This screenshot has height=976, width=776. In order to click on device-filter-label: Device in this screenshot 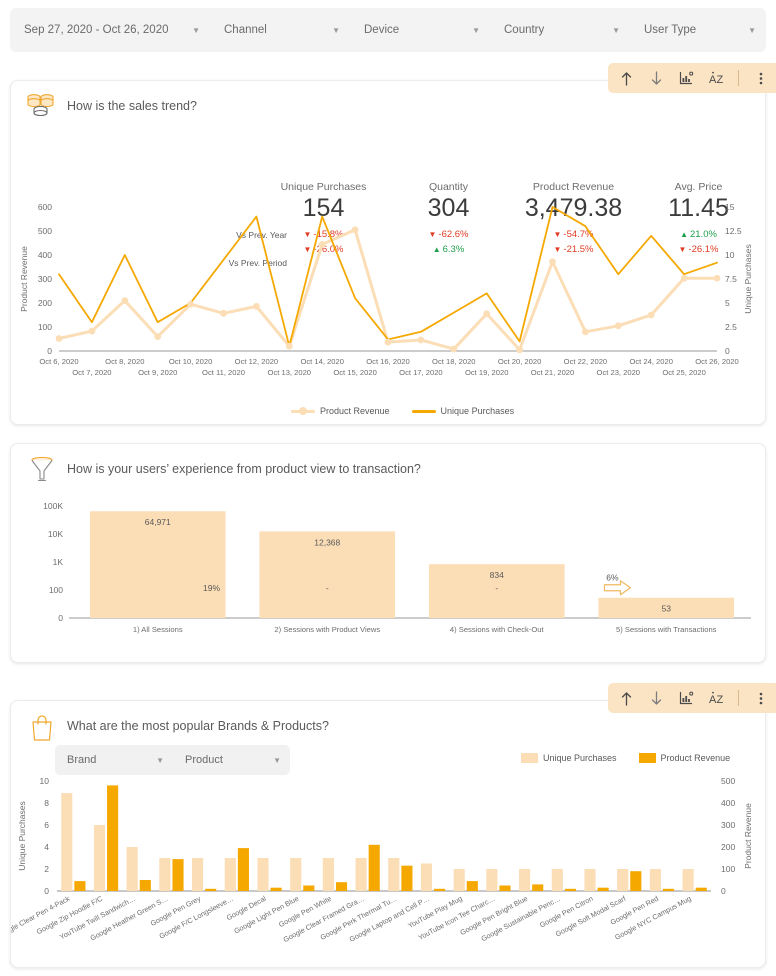, I will do `click(382, 30)`.